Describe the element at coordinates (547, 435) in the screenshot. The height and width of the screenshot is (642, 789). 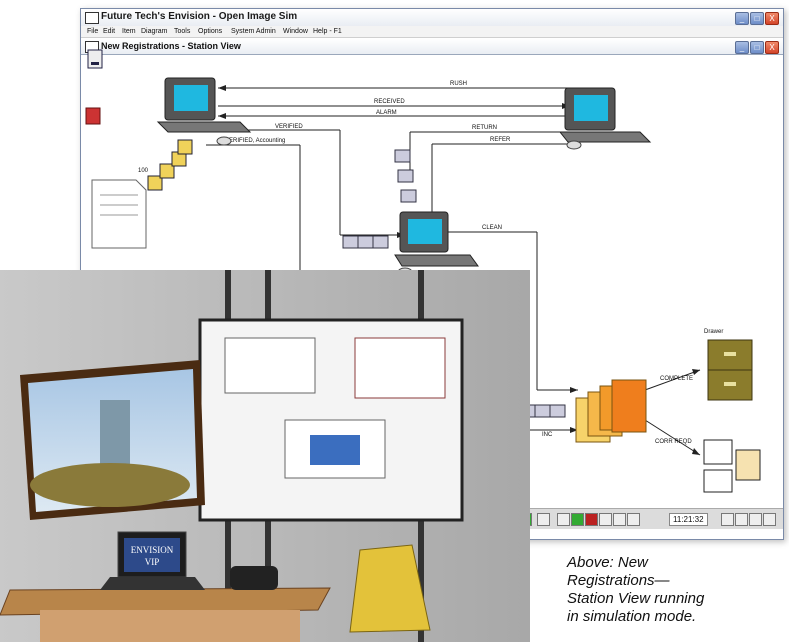
I see `flow-label-inc: INC` at that location.